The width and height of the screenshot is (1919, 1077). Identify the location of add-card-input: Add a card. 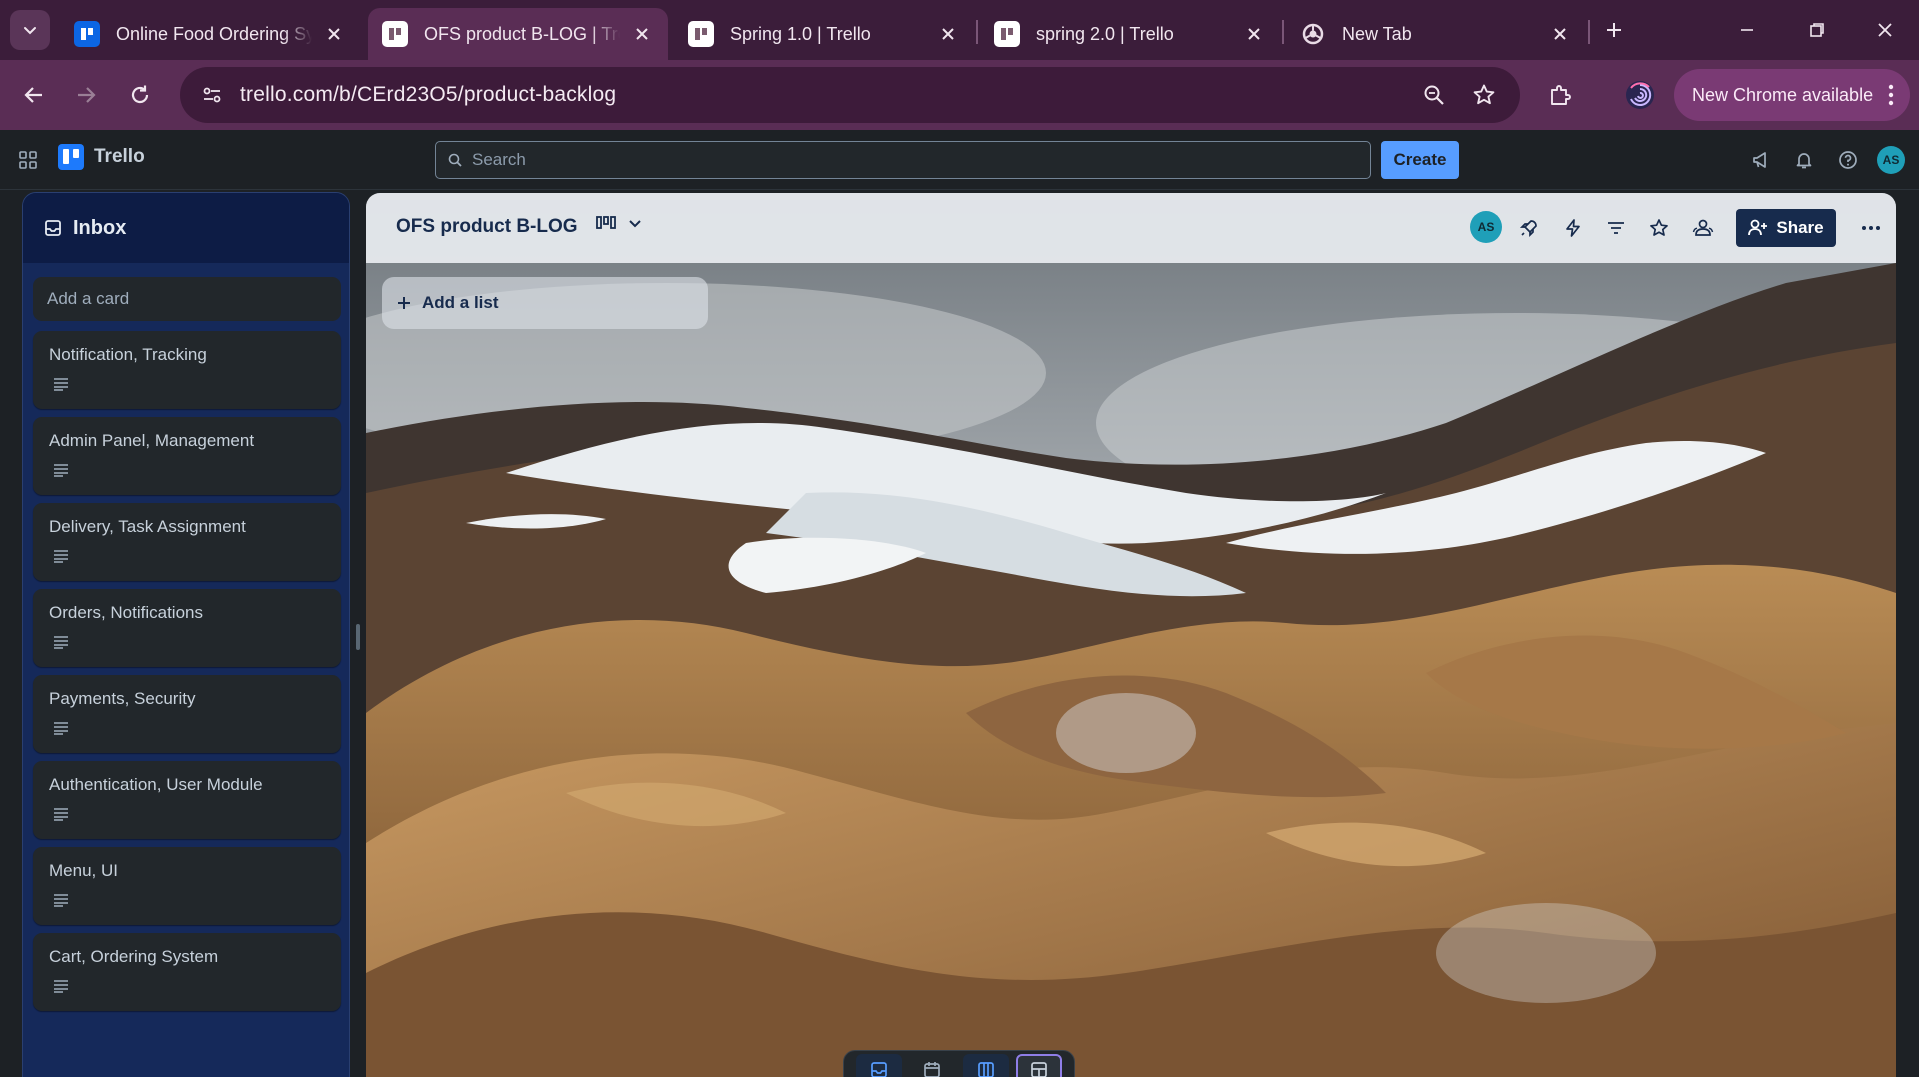
(187, 299).